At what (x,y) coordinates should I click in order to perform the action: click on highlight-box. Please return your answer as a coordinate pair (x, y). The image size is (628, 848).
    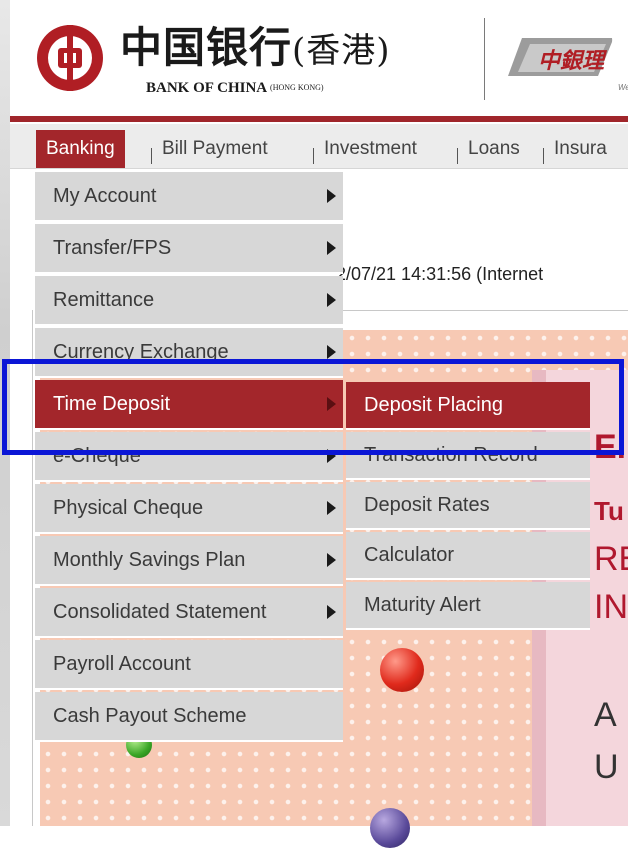
    Looking at the image, I should click on (313, 407).